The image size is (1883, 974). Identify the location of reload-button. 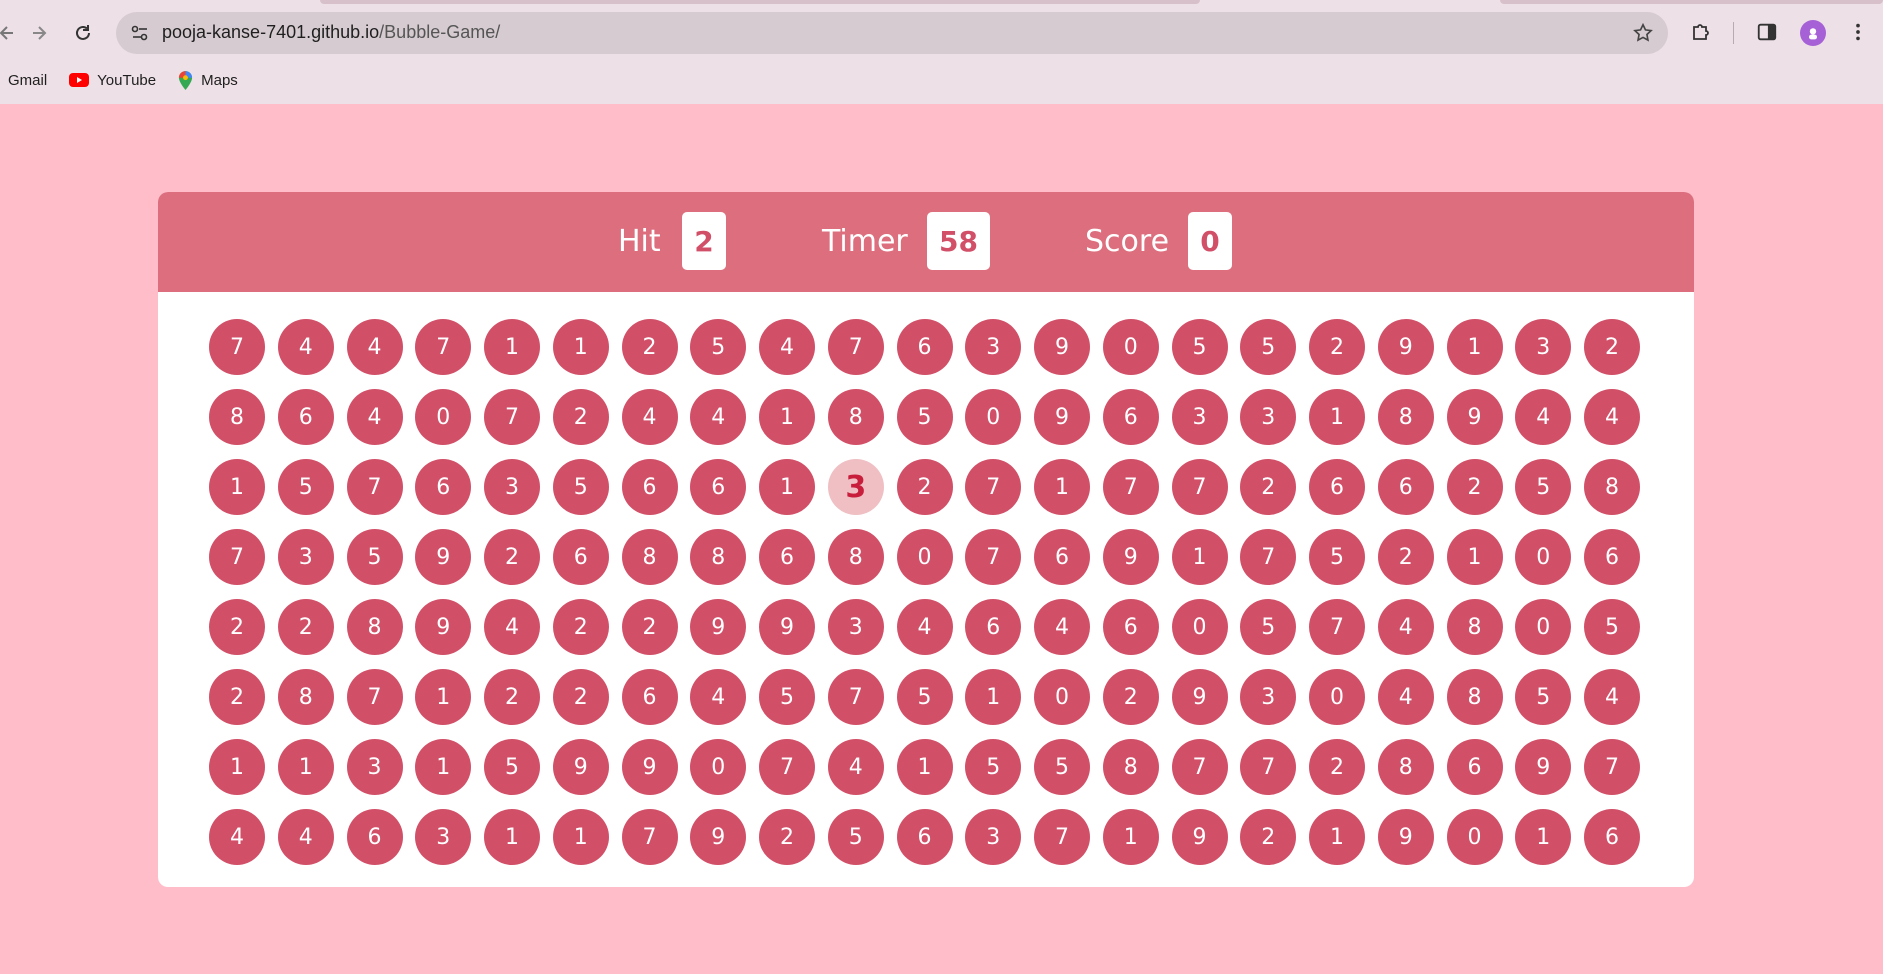
(83, 33).